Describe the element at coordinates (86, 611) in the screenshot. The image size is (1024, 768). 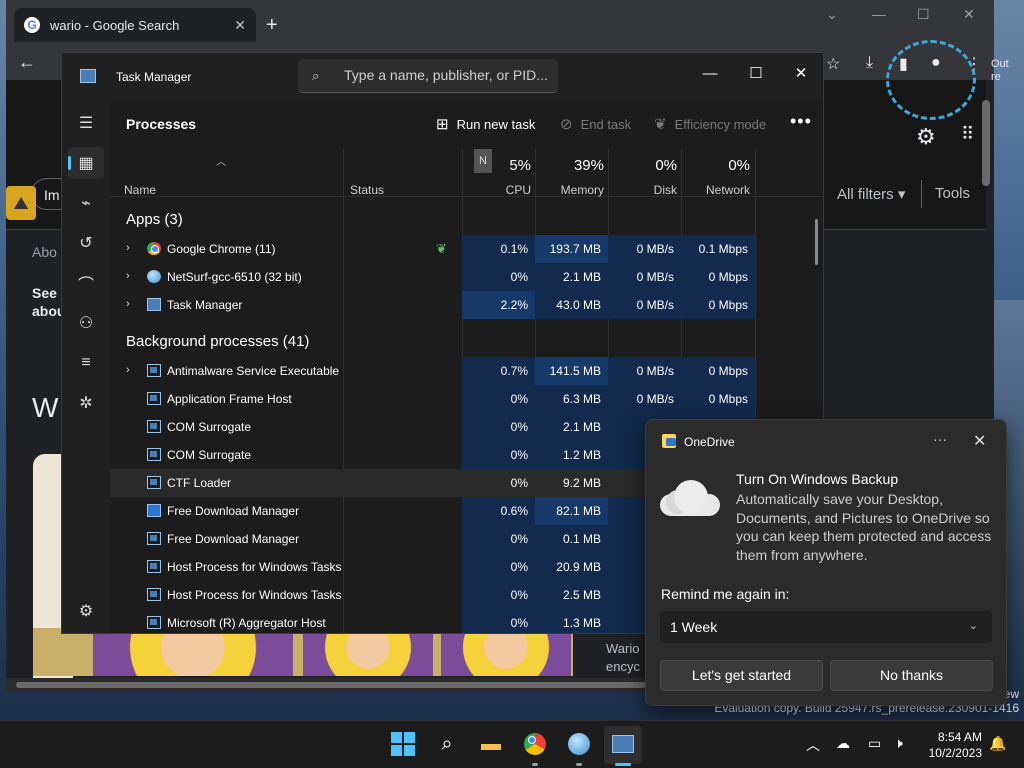
I see `settings-nav-icon: ⚙` at that location.